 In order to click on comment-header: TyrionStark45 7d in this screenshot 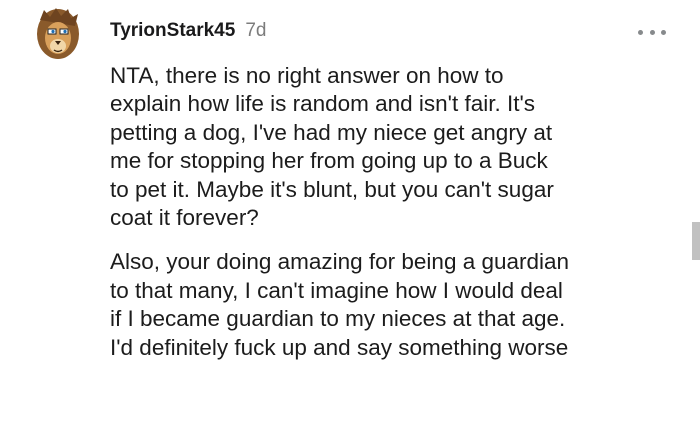, I will do `click(188, 34)`.